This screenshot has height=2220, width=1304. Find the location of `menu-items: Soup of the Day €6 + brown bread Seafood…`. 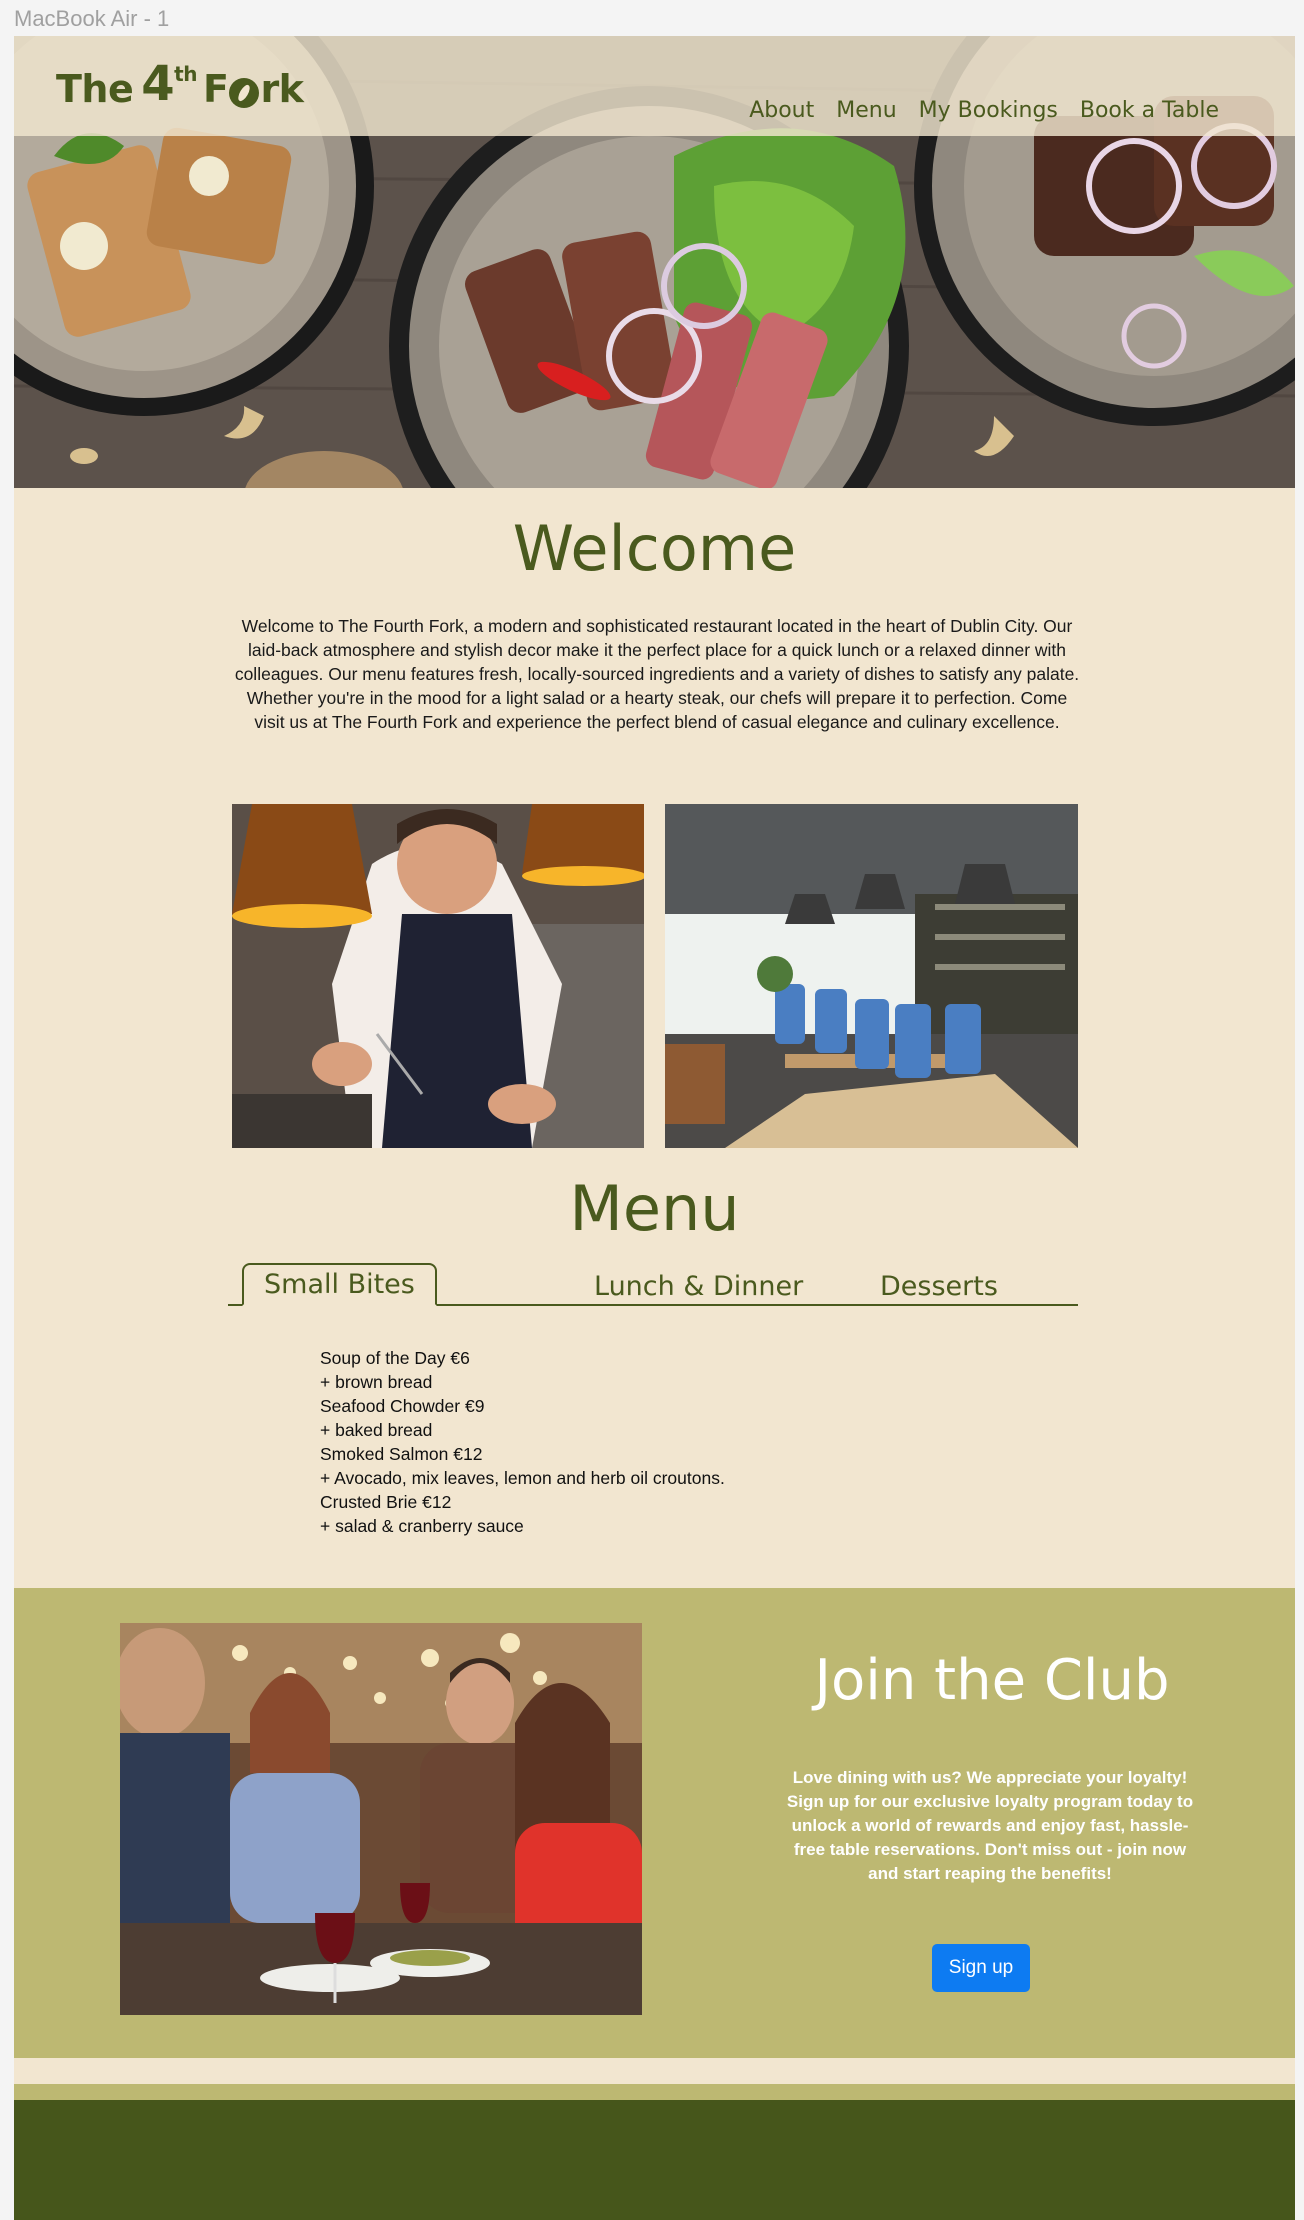

menu-items: Soup of the Day €6 + brown bread Seafood… is located at coordinates (522, 1442).